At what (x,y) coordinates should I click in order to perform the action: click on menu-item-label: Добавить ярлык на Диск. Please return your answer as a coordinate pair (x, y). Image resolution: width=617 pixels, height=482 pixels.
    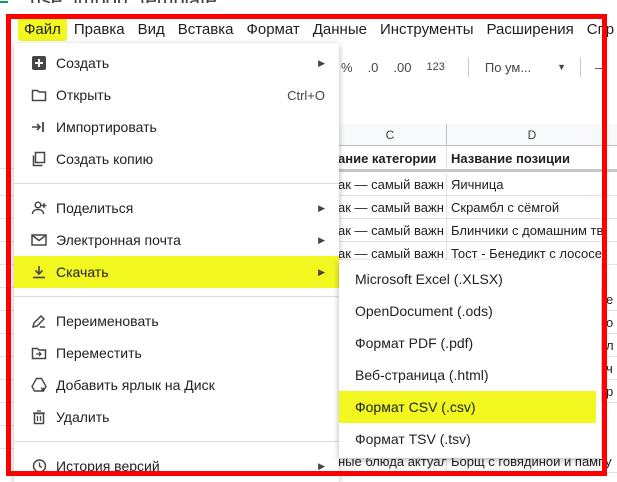
    Looking at the image, I should click on (135, 385).